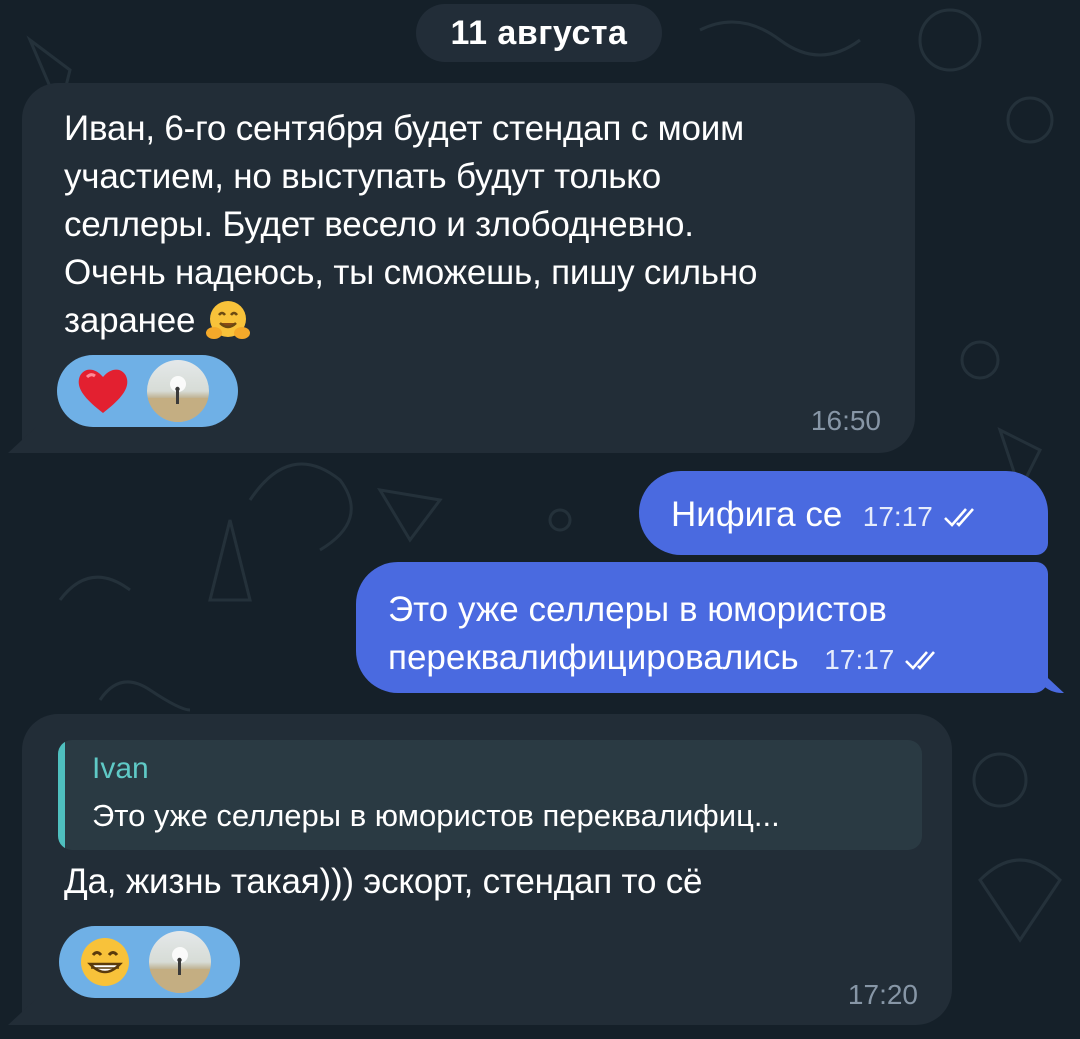 This screenshot has width=1080, height=1039. I want to click on message-text: Нифига се, so click(757, 514).